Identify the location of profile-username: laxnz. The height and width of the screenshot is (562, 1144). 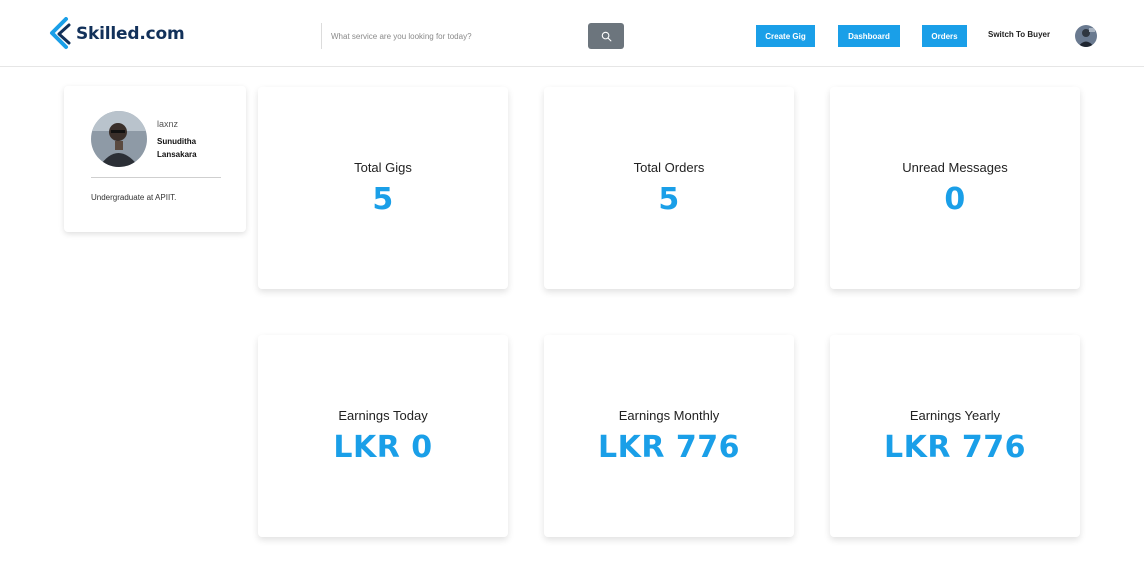
(168, 124).